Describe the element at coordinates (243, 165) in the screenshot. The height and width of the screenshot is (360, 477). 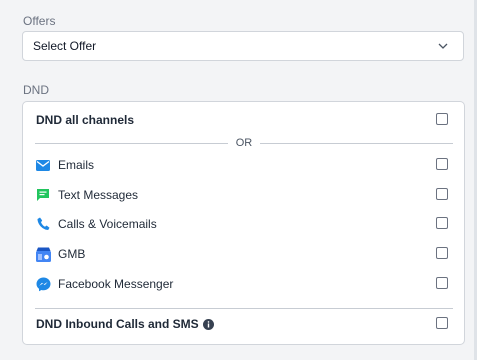
I see `channel-row-emails: Emails` at that location.